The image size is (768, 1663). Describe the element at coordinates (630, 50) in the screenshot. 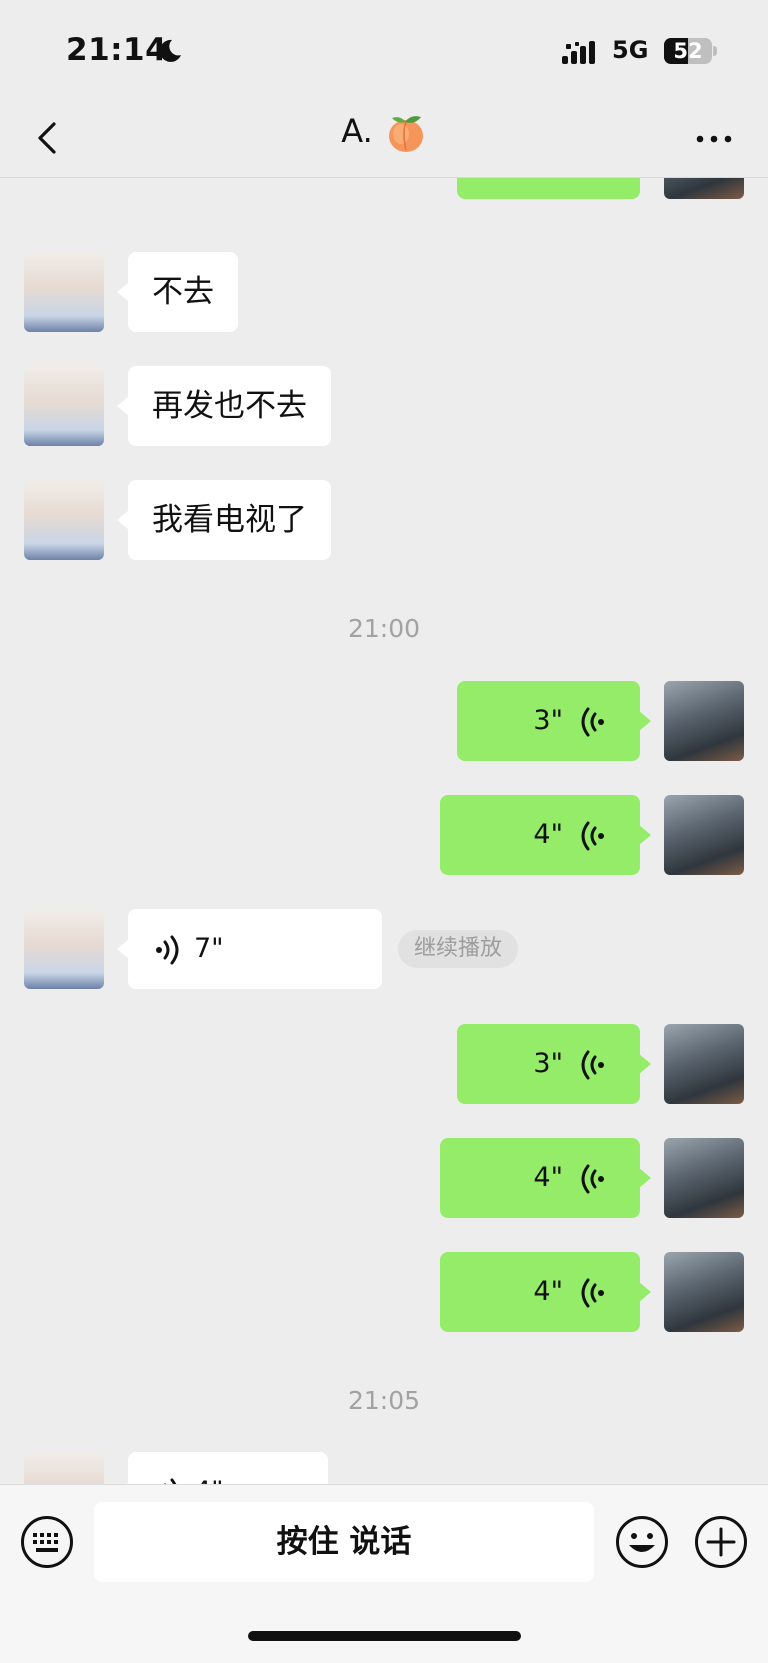

I see `network-type: 5G` at that location.